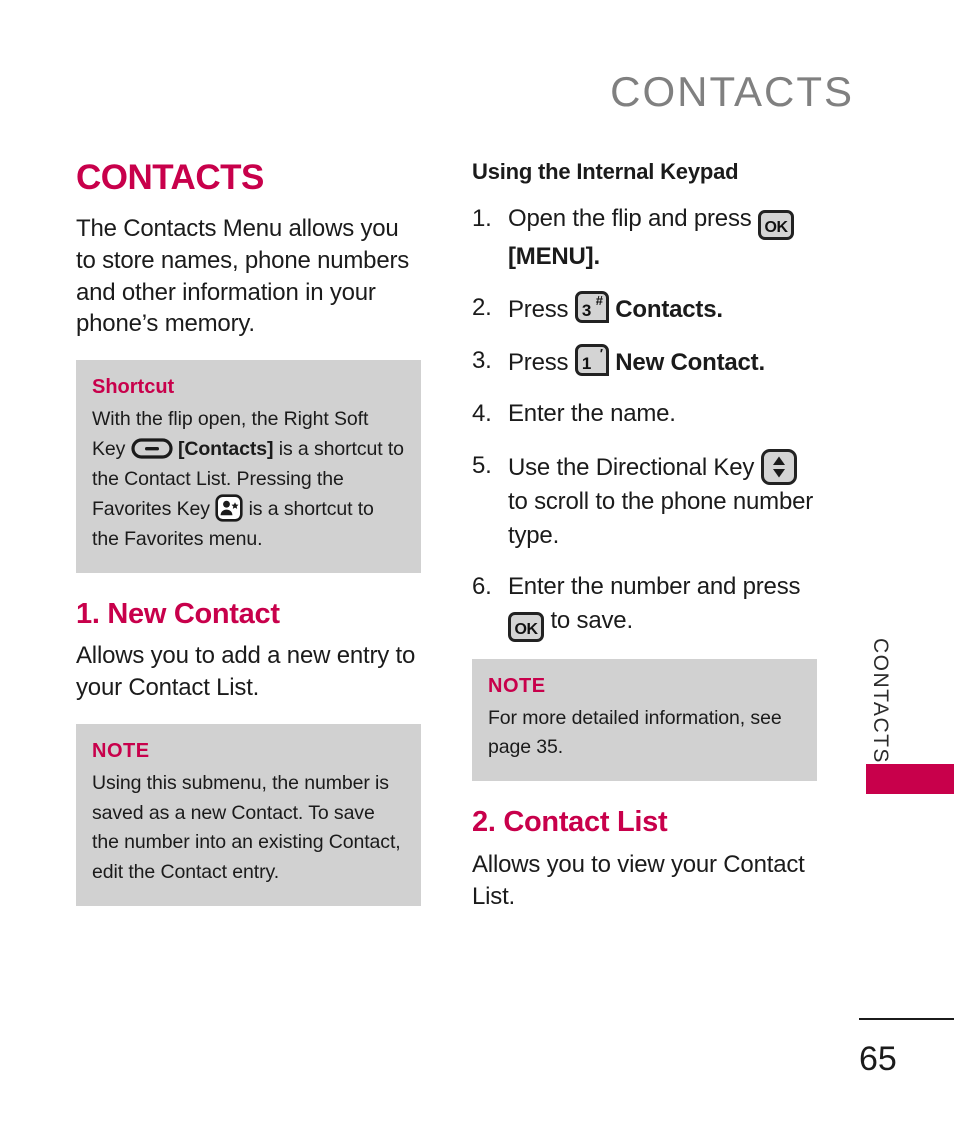  I want to click on step-text-before: Enter the number and press, so click(654, 586).